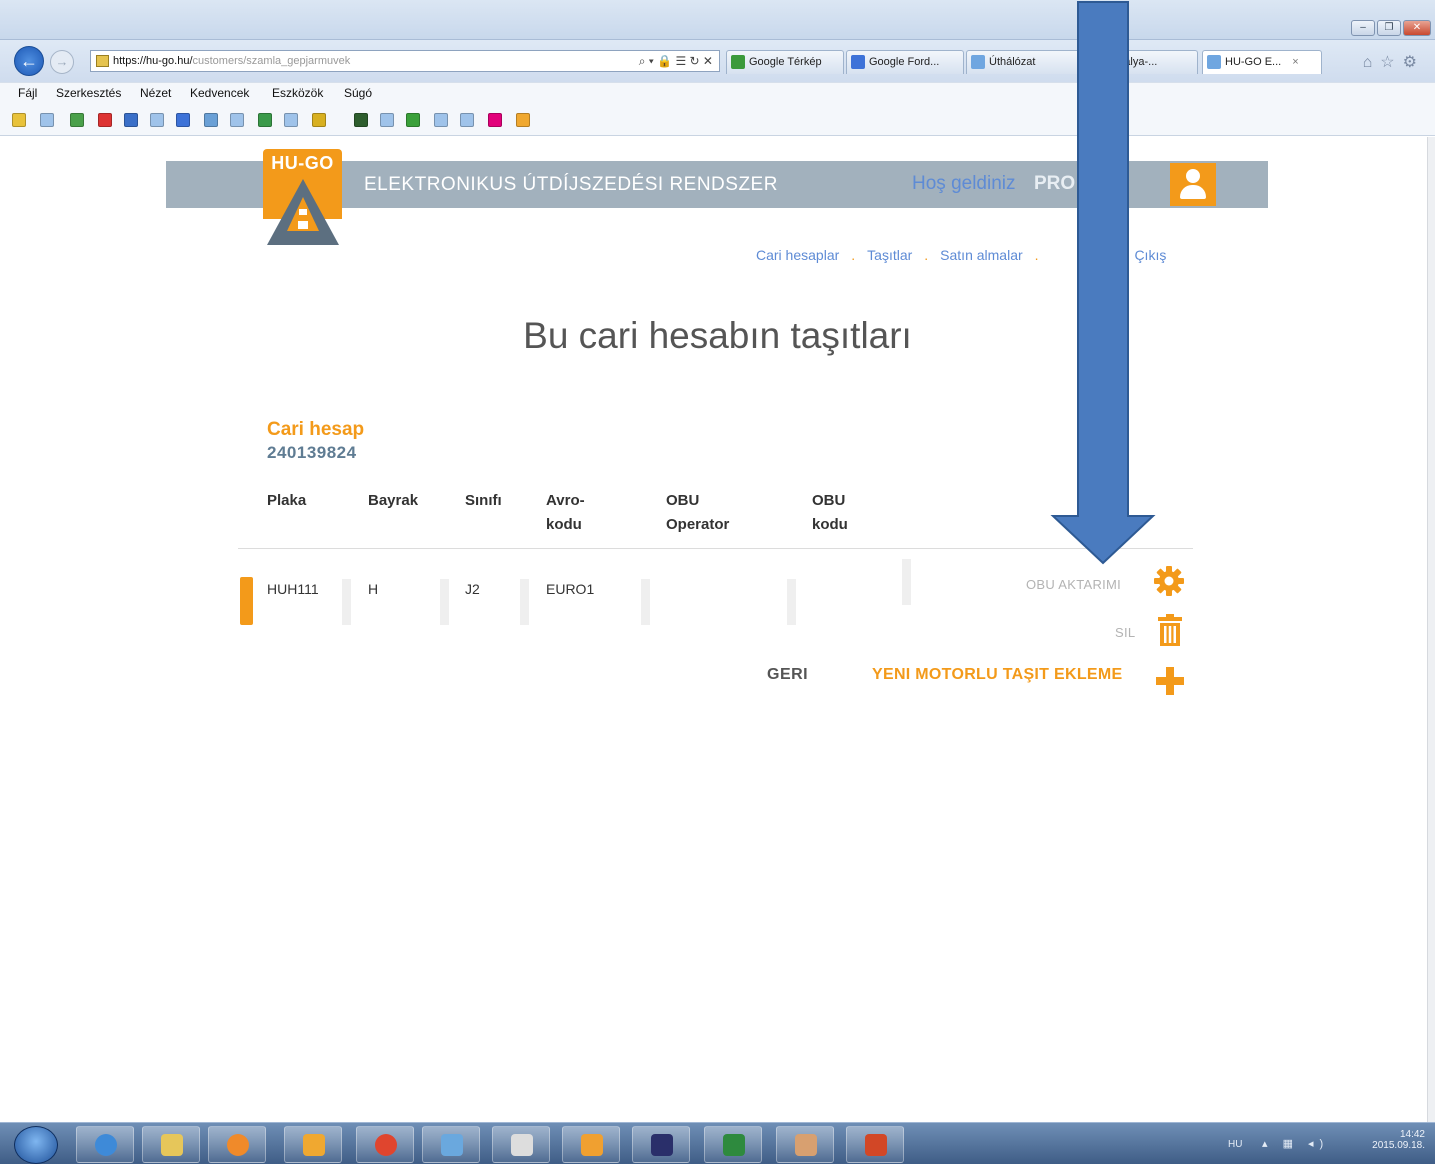 This screenshot has width=1435, height=1164. What do you see at coordinates (36, 1145) in the screenshot?
I see `start-button` at bounding box center [36, 1145].